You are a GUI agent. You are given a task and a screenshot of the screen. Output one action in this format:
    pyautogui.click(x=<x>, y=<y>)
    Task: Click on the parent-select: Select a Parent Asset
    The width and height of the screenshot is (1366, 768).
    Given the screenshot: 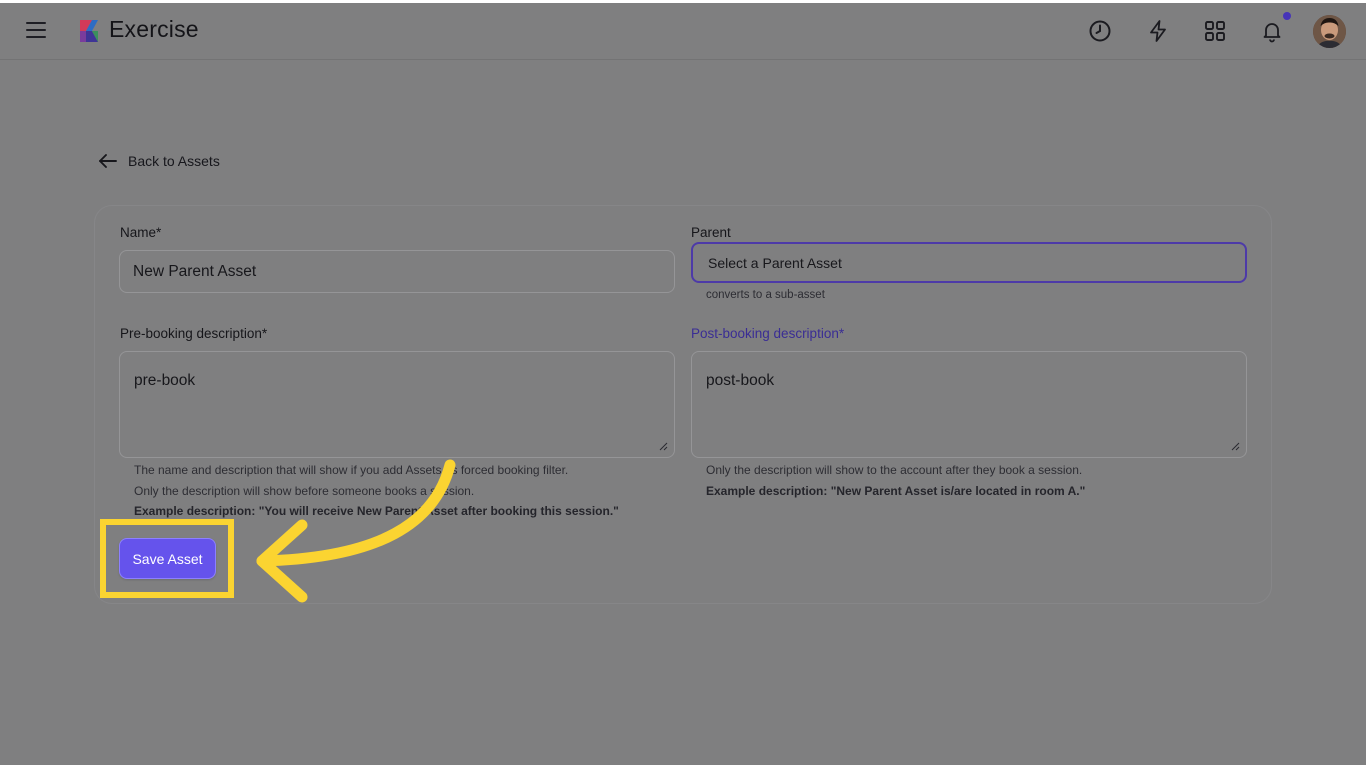 What is the action you would take?
    pyautogui.click(x=969, y=262)
    